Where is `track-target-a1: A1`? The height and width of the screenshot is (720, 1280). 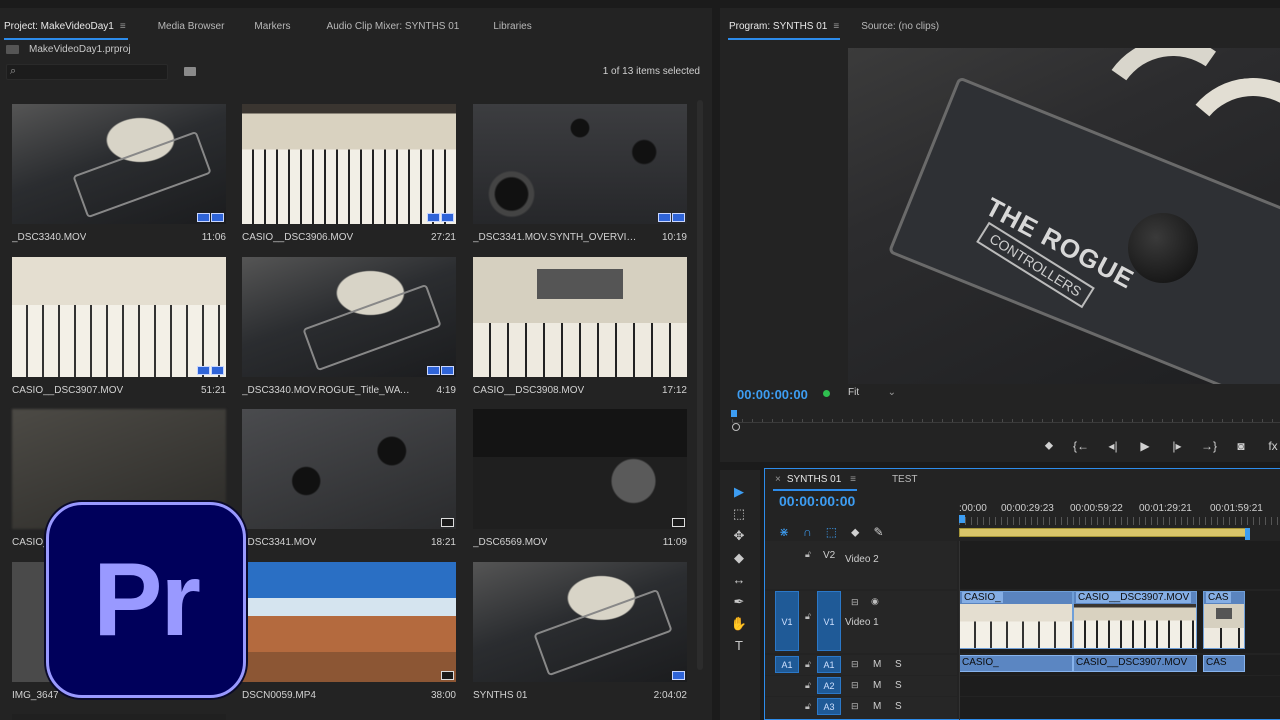 track-target-a1: A1 is located at coordinates (829, 664).